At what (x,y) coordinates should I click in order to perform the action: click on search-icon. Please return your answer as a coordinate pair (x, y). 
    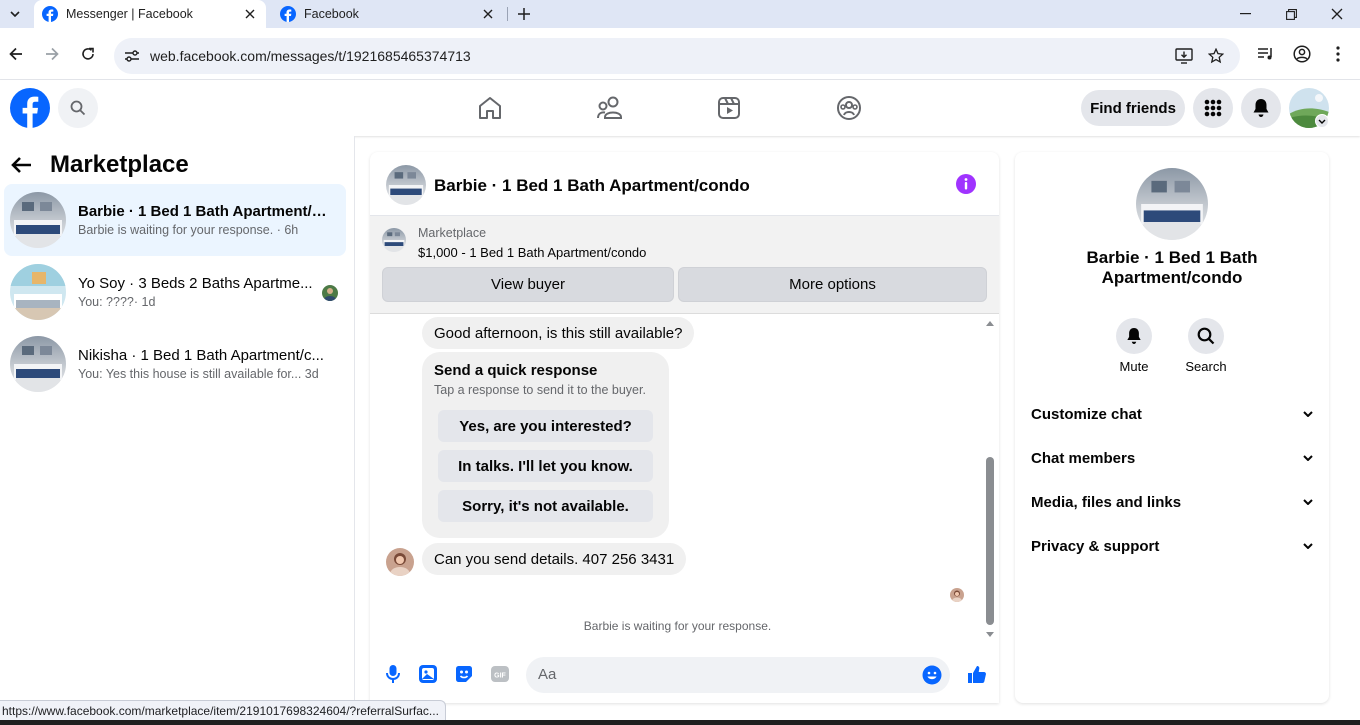
    Looking at the image, I should click on (1206, 336).